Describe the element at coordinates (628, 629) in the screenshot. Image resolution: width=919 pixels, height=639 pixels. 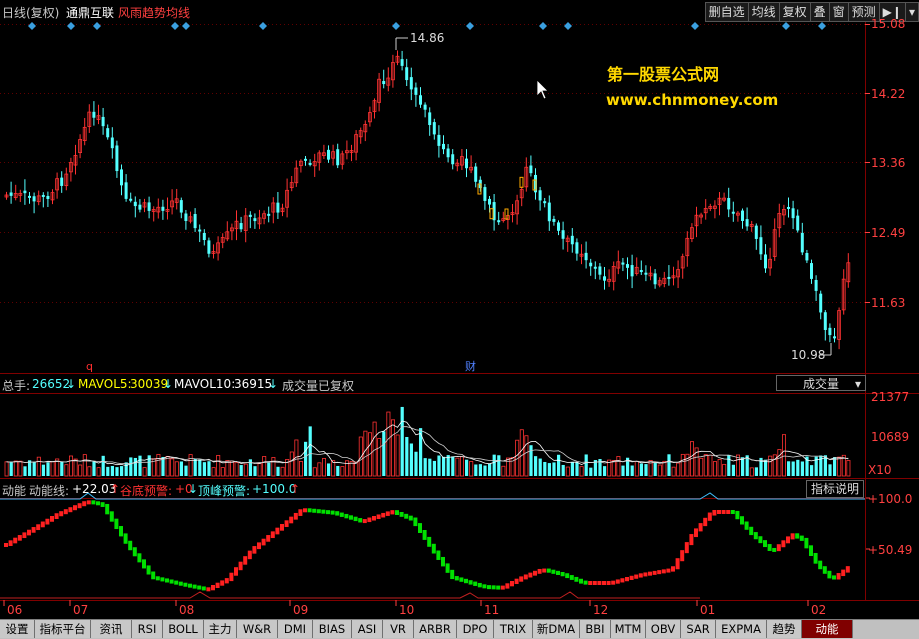
I see `tab-16: MTM` at that location.